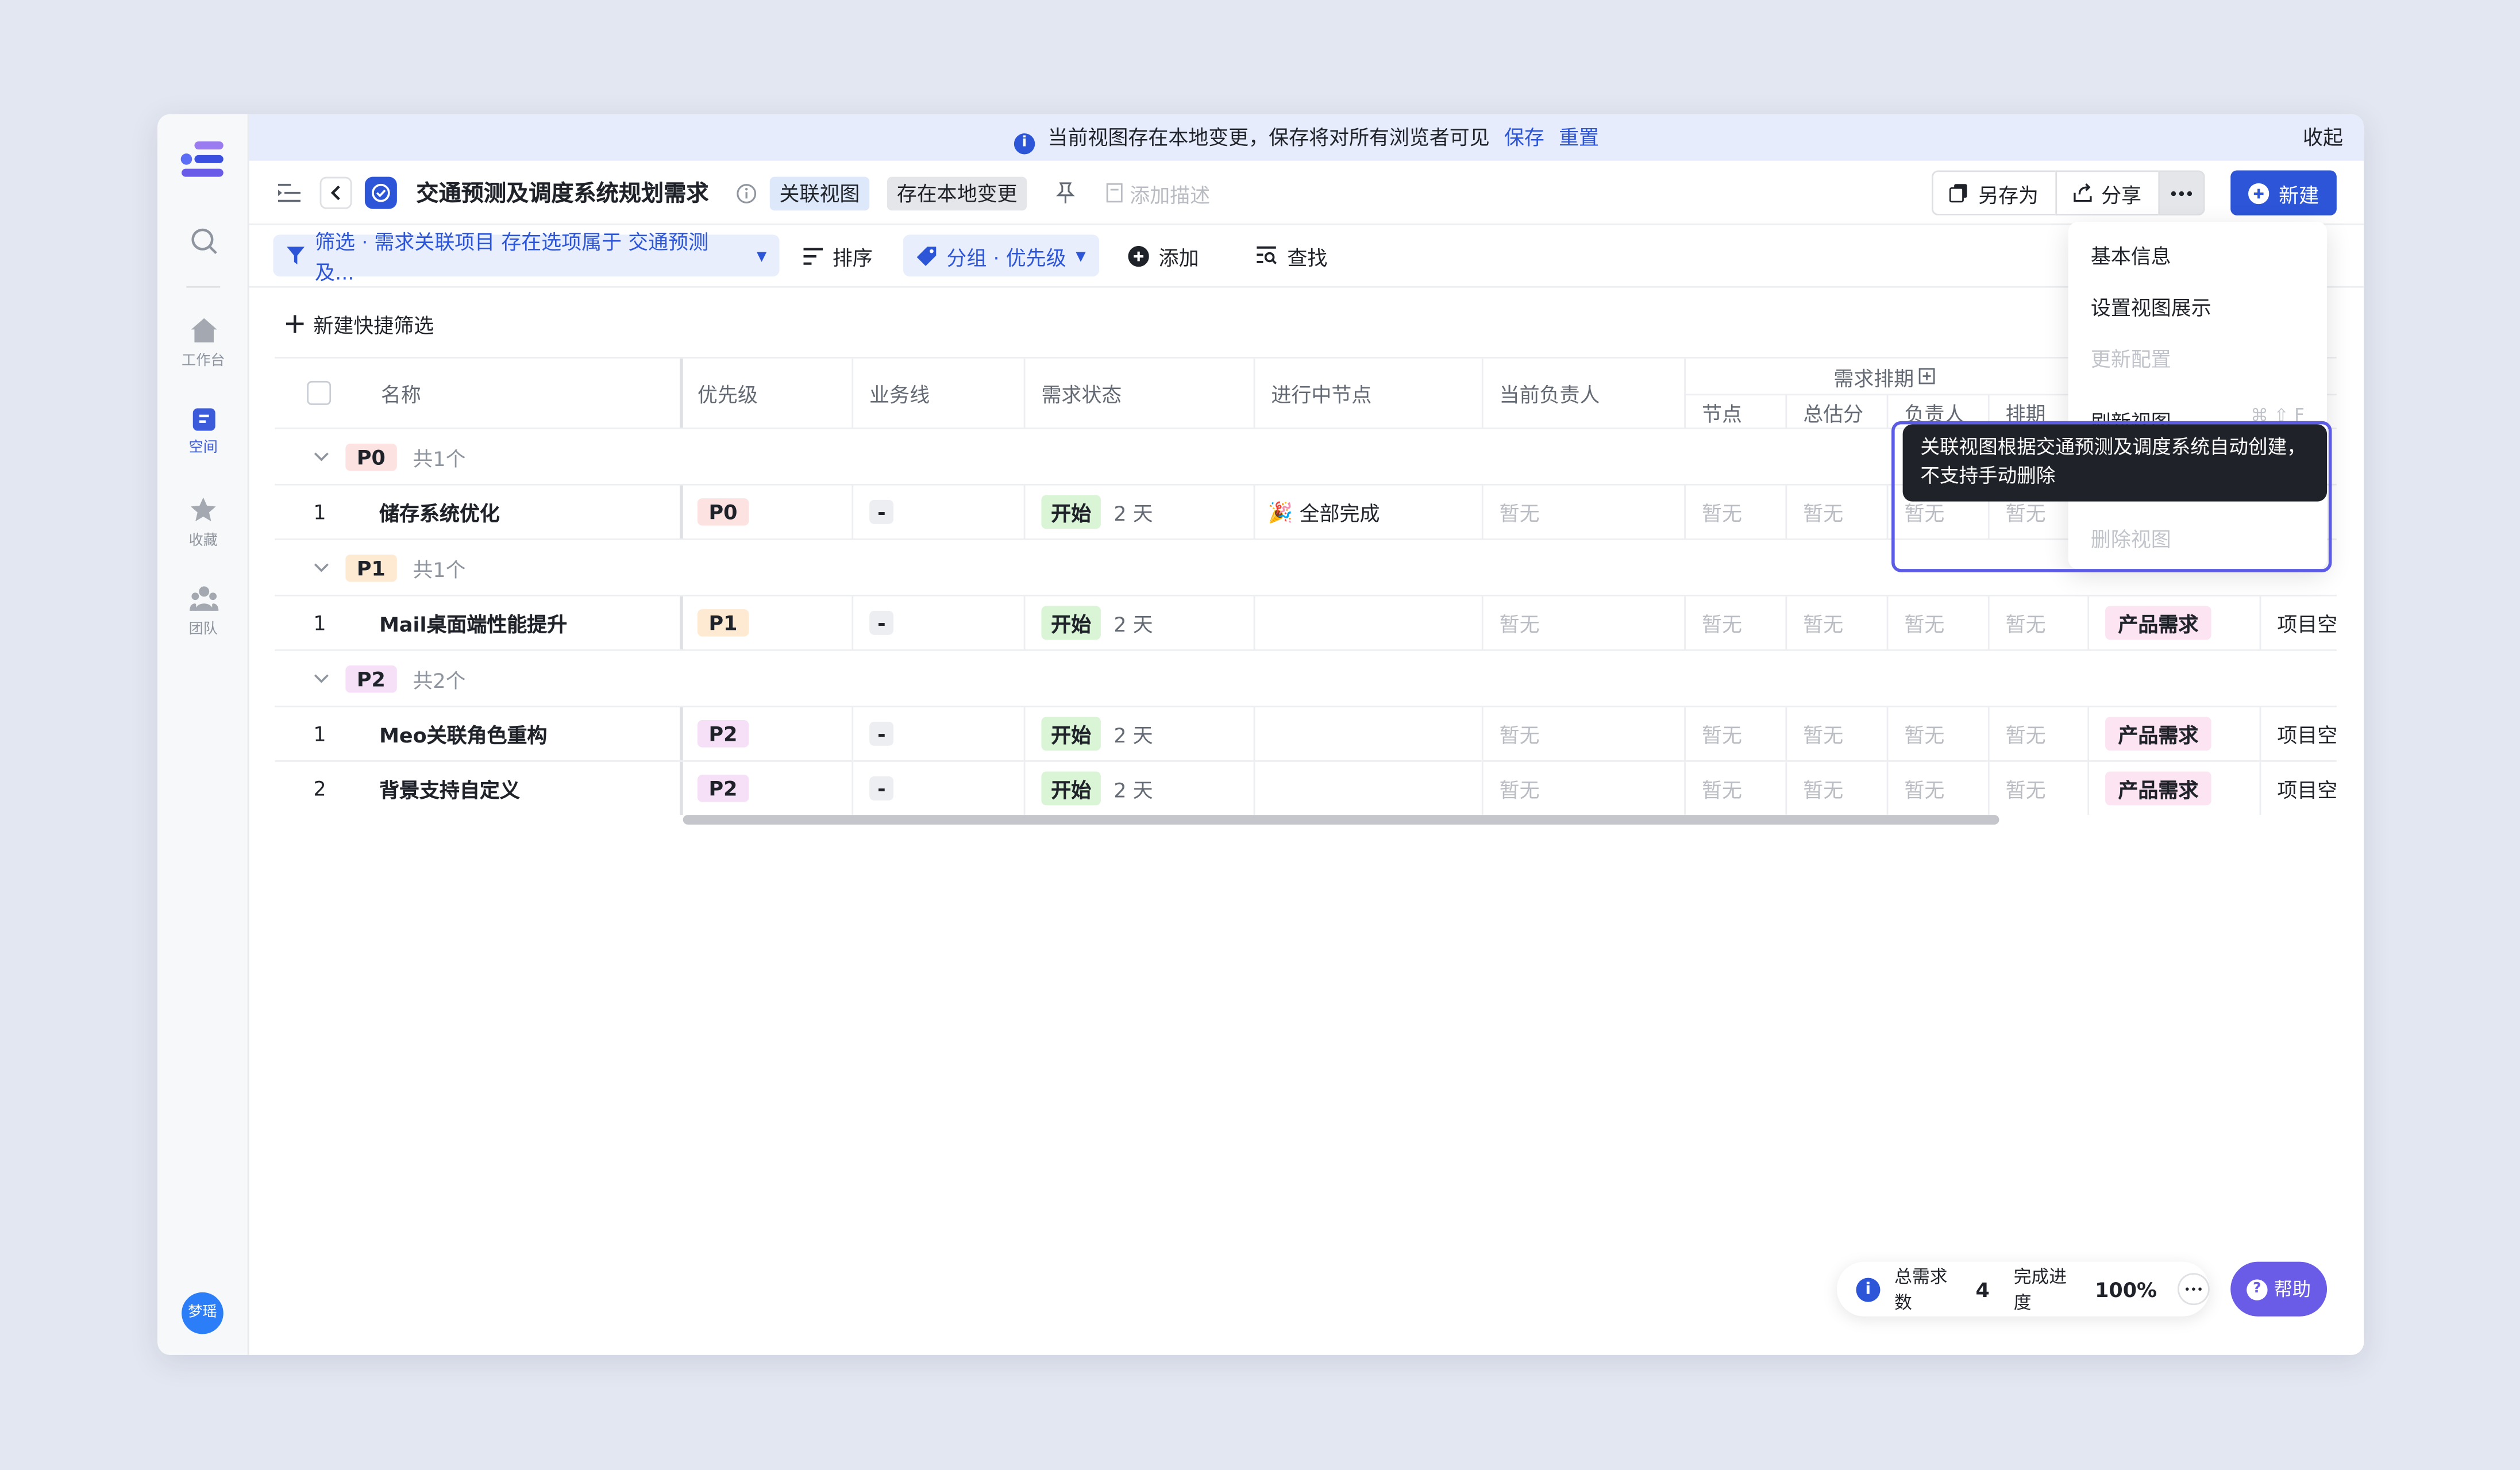 The image size is (2520, 1470). Describe the element at coordinates (526, 257) in the screenshot. I see `filter-button: 筛选 · 需求关联项目 存在选项属于 交通预测及... ▼` at that location.